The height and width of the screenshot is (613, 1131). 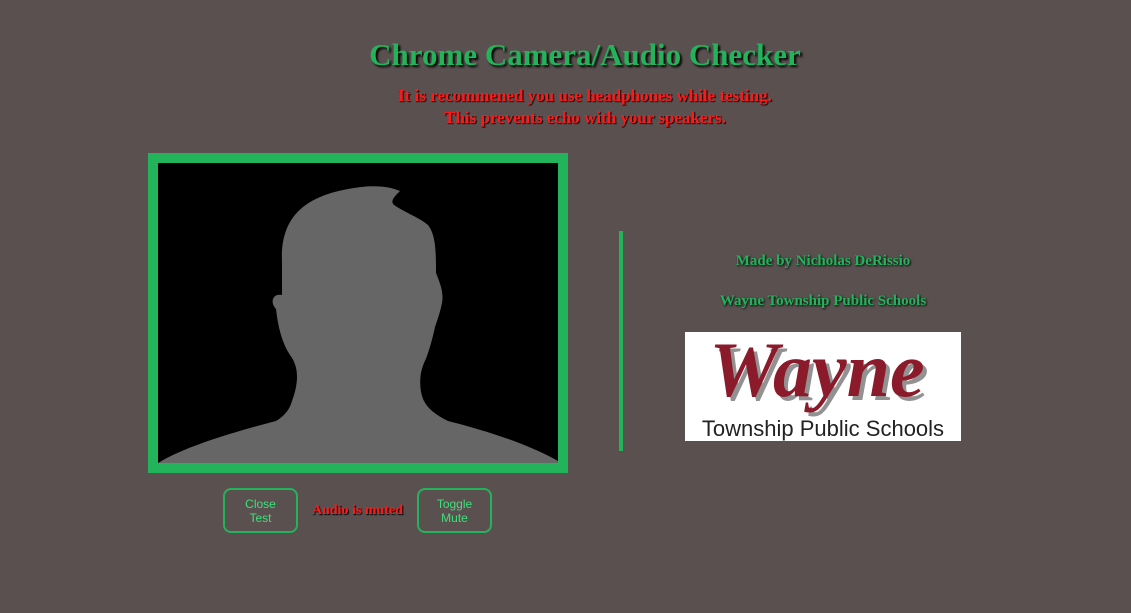 What do you see at coordinates (454, 510) in the screenshot?
I see `toggle-mute-button: Toggle Mute` at bounding box center [454, 510].